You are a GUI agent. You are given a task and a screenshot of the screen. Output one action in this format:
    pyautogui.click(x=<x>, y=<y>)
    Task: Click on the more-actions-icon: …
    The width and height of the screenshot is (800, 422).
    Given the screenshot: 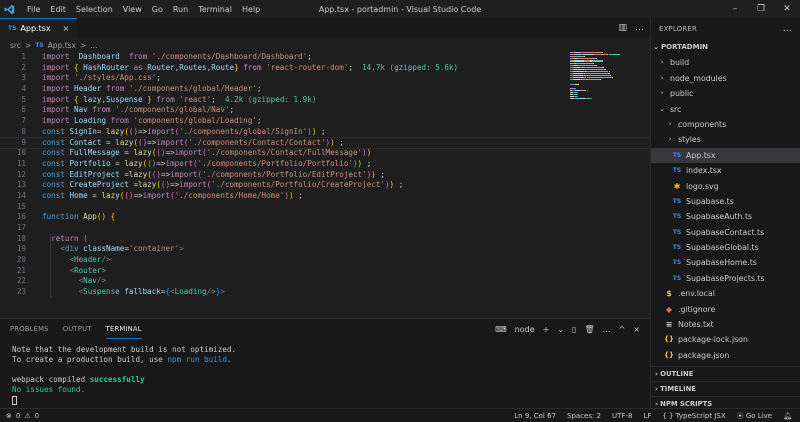 What is the action you would take?
    pyautogui.click(x=639, y=28)
    